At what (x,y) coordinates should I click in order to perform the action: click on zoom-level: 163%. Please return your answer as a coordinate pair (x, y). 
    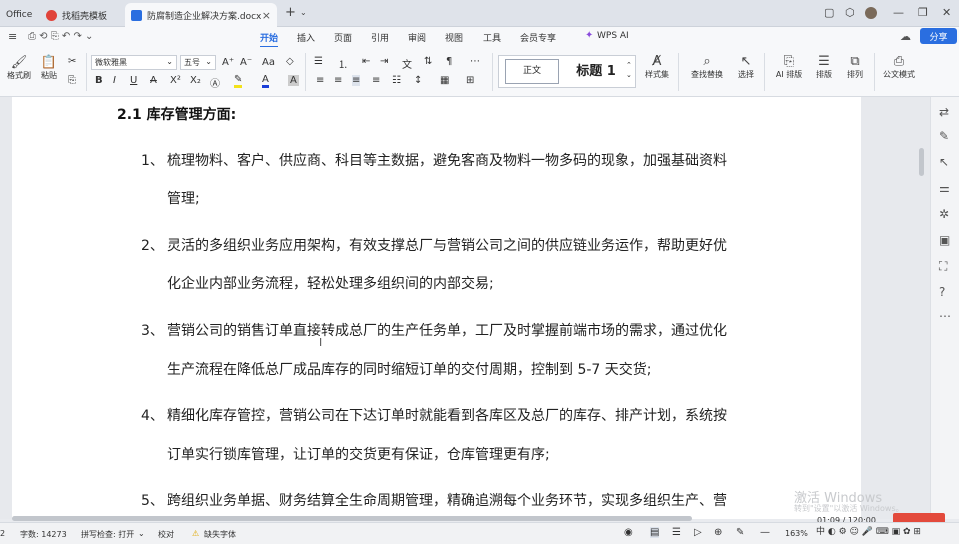
    Looking at the image, I should click on (796, 533).